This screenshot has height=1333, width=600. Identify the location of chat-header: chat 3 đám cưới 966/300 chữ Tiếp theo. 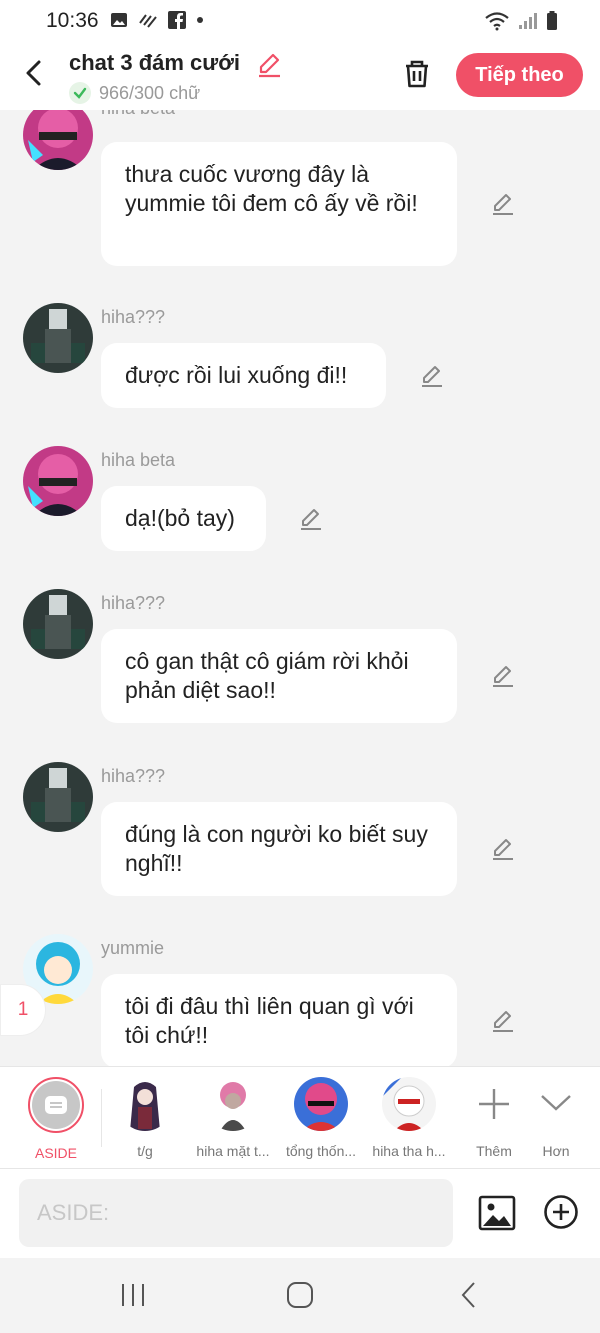
(300, 77).